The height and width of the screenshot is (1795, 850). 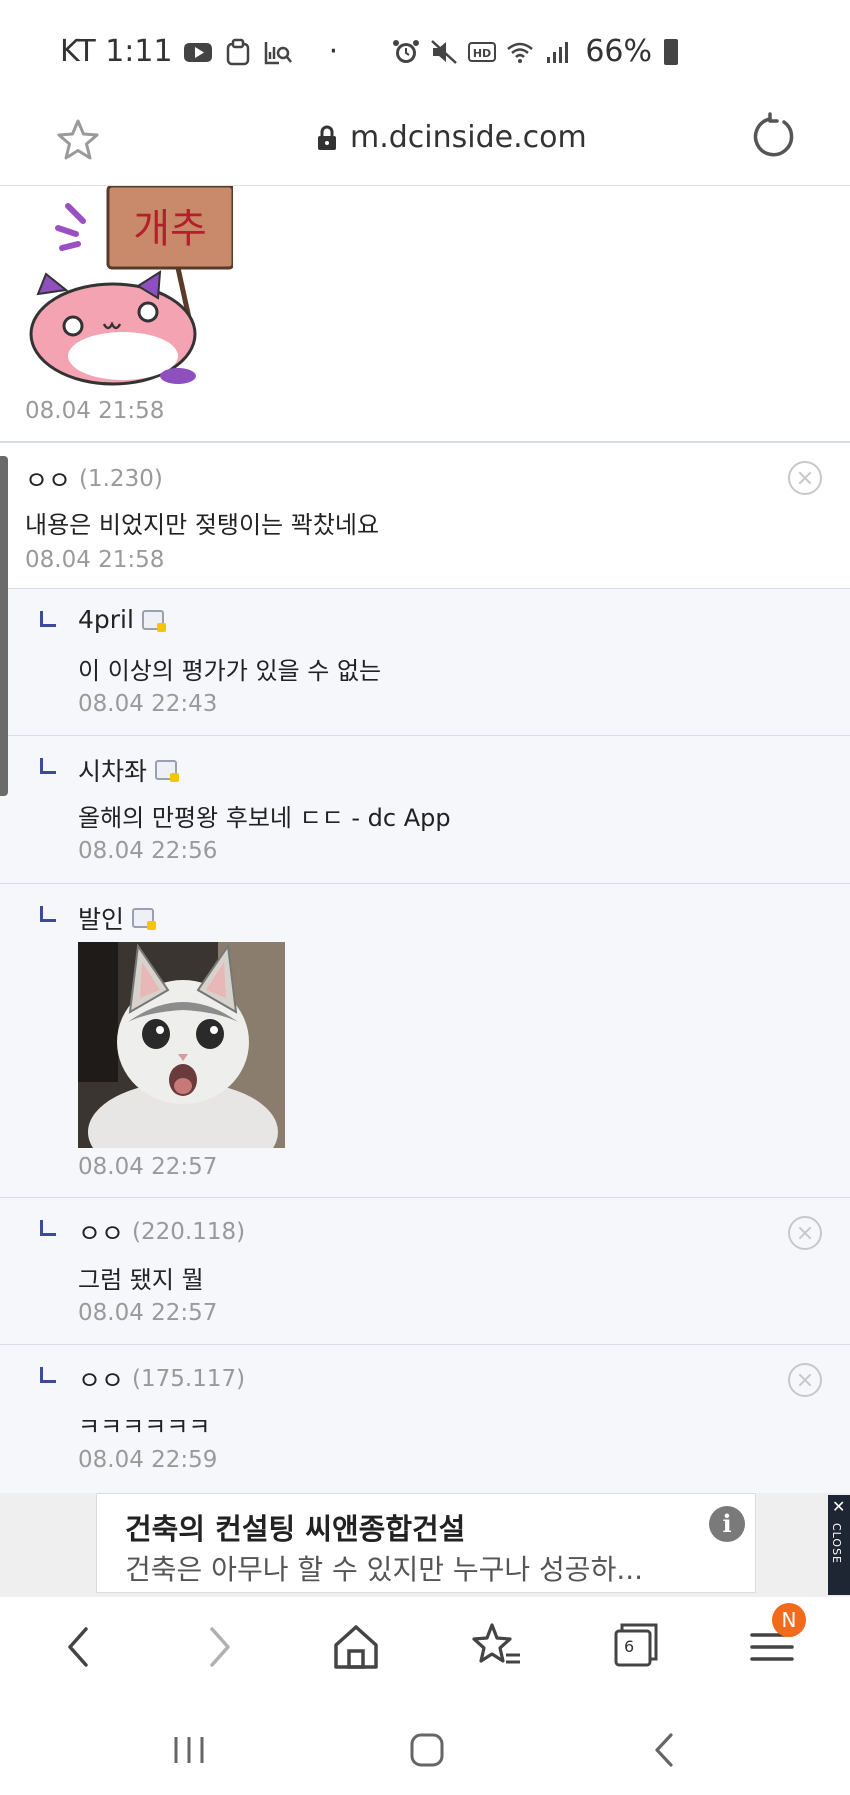 I want to click on comment-author: ㅇㅇ (175.117), so click(x=161, y=1379).